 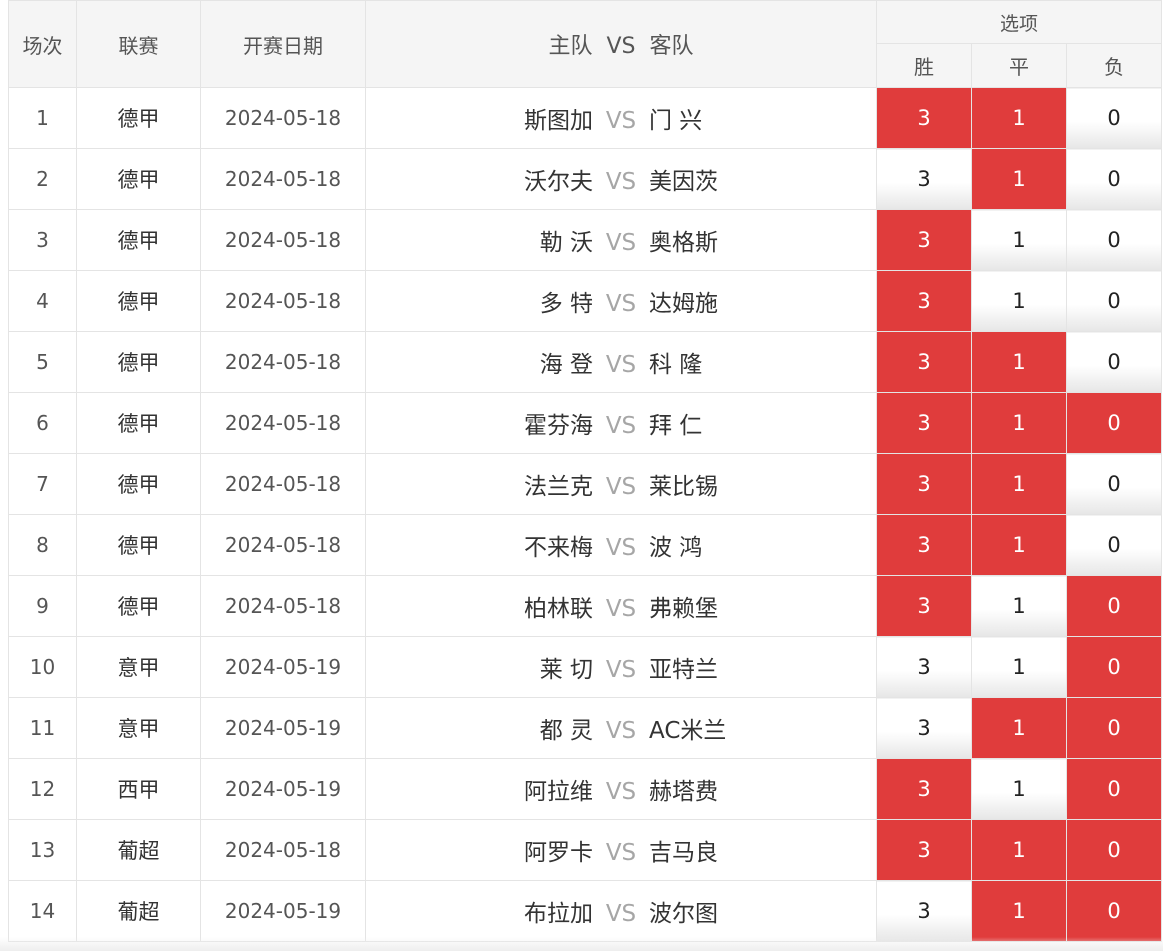 I want to click on match-number: 8, so click(x=42, y=545).